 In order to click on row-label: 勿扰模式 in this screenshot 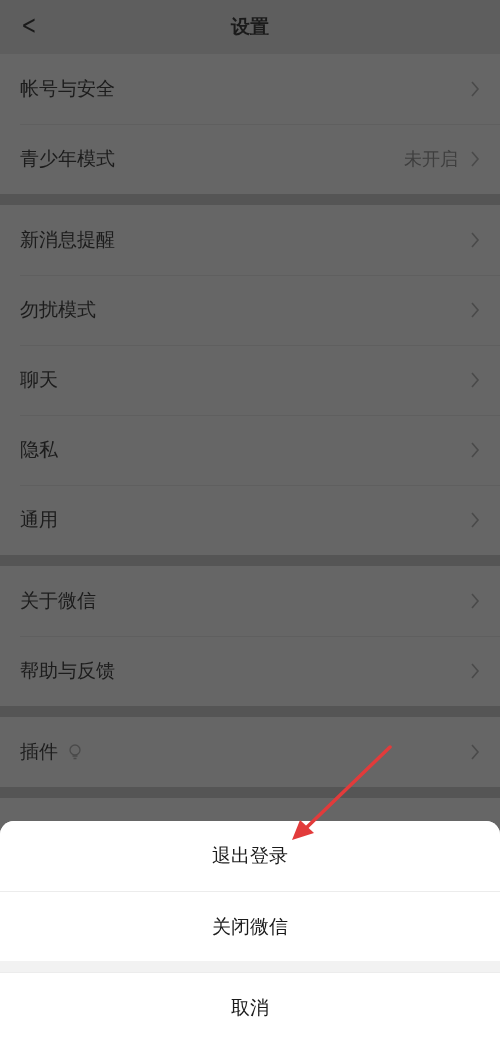, I will do `click(58, 309)`.